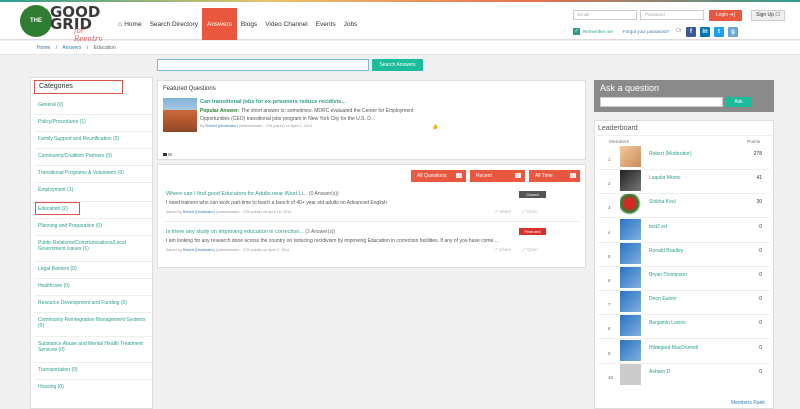 Image resolution: width=800 pixels, height=409 pixels. Describe the element at coordinates (659, 372) in the screenshot. I see `leaderboard-member-link: Ashwin D` at that location.